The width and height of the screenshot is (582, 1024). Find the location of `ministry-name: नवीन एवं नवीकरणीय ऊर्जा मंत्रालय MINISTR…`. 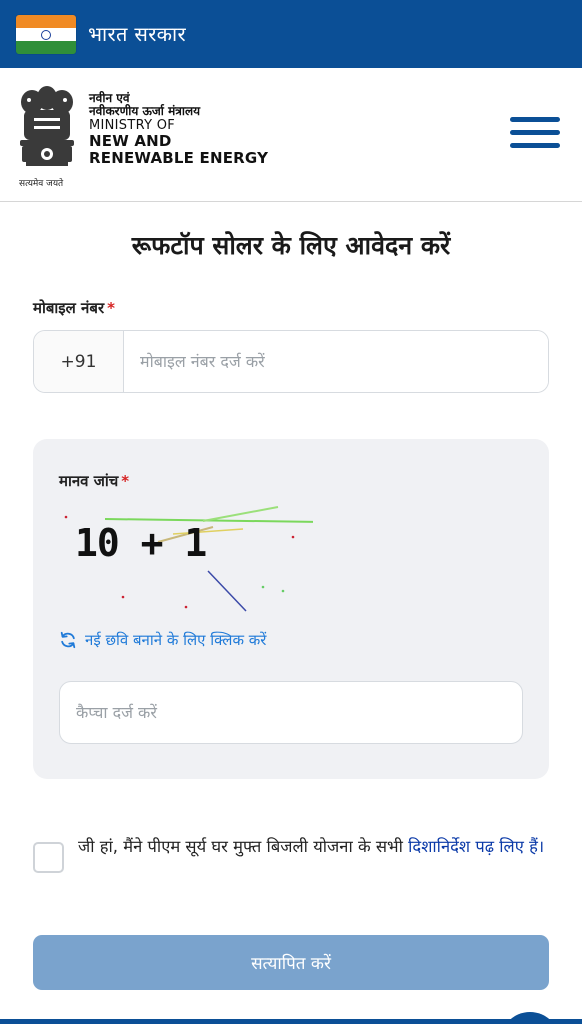

ministry-name: नवीन एवं नवीकरणीय ऊर्जा मंत्रालय MINISTR… is located at coordinates (179, 129).